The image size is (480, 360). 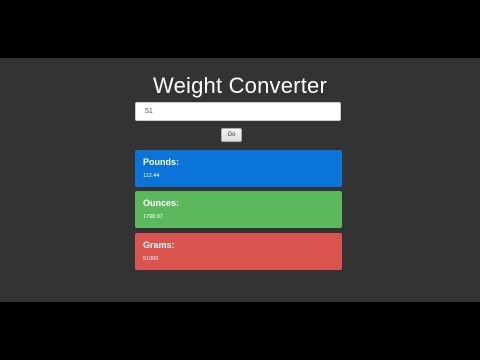 What do you see at coordinates (153, 217) in the screenshot?
I see `ounces-value: 1798.97` at bounding box center [153, 217].